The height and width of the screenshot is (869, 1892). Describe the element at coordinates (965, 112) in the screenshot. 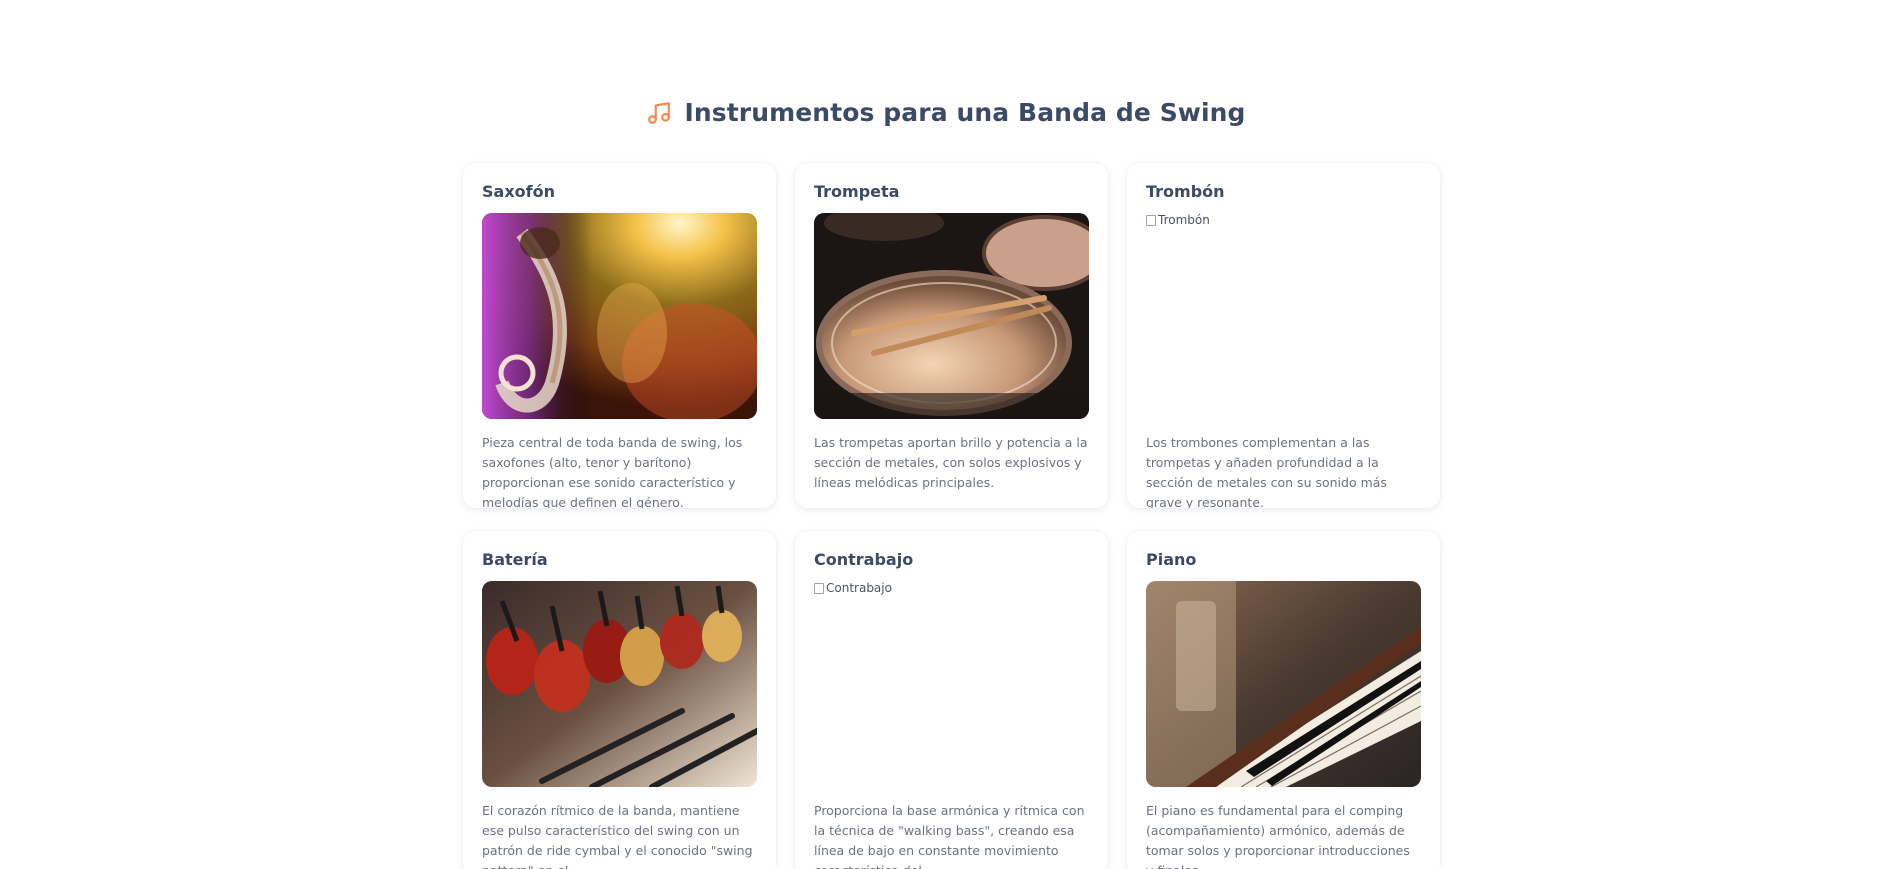

I see `page-title: Instrumentos para una Banda de Swing` at that location.